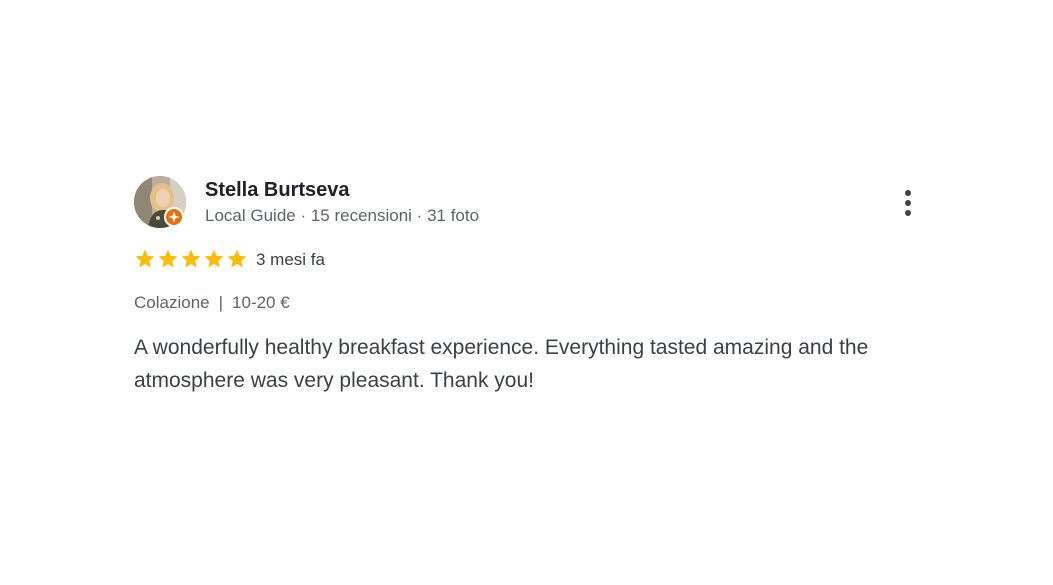 Image resolution: width=1053 pixels, height=585 pixels. I want to click on more-options-button, so click(908, 203).